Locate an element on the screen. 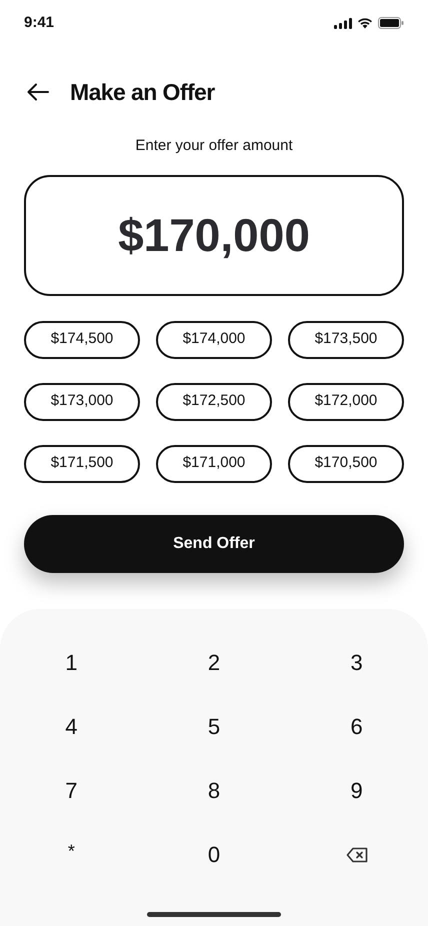 The width and height of the screenshot is (428, 926). digit-key: 1 is located at coordinates (71, 662).